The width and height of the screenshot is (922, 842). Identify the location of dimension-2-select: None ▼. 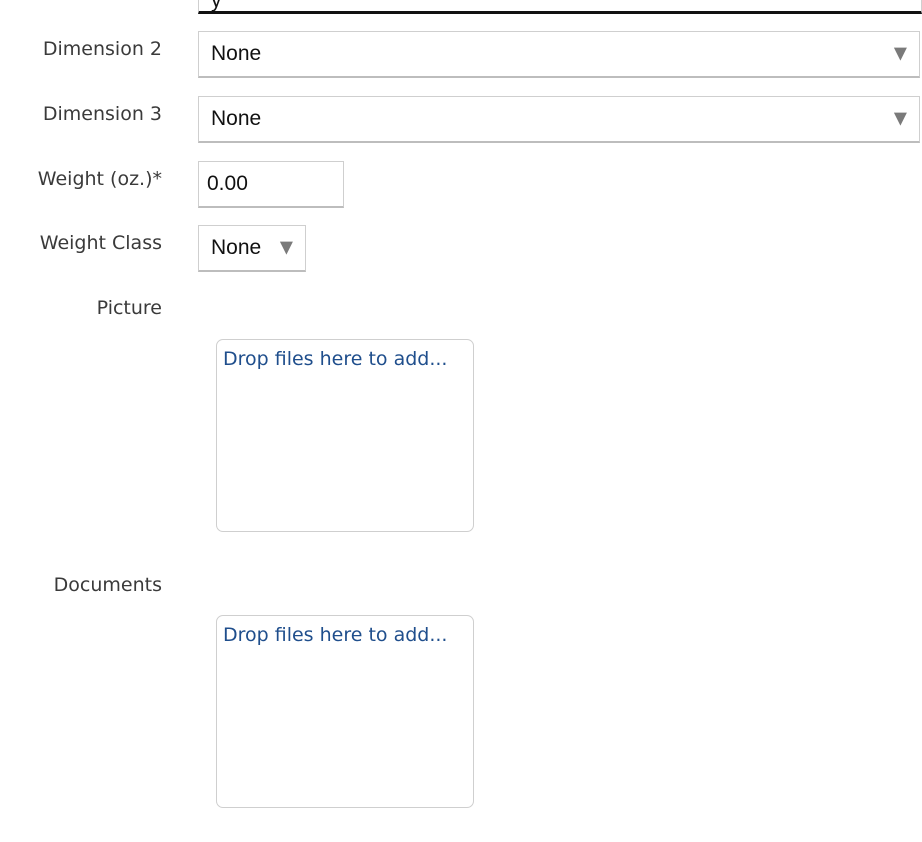
(559, 54).